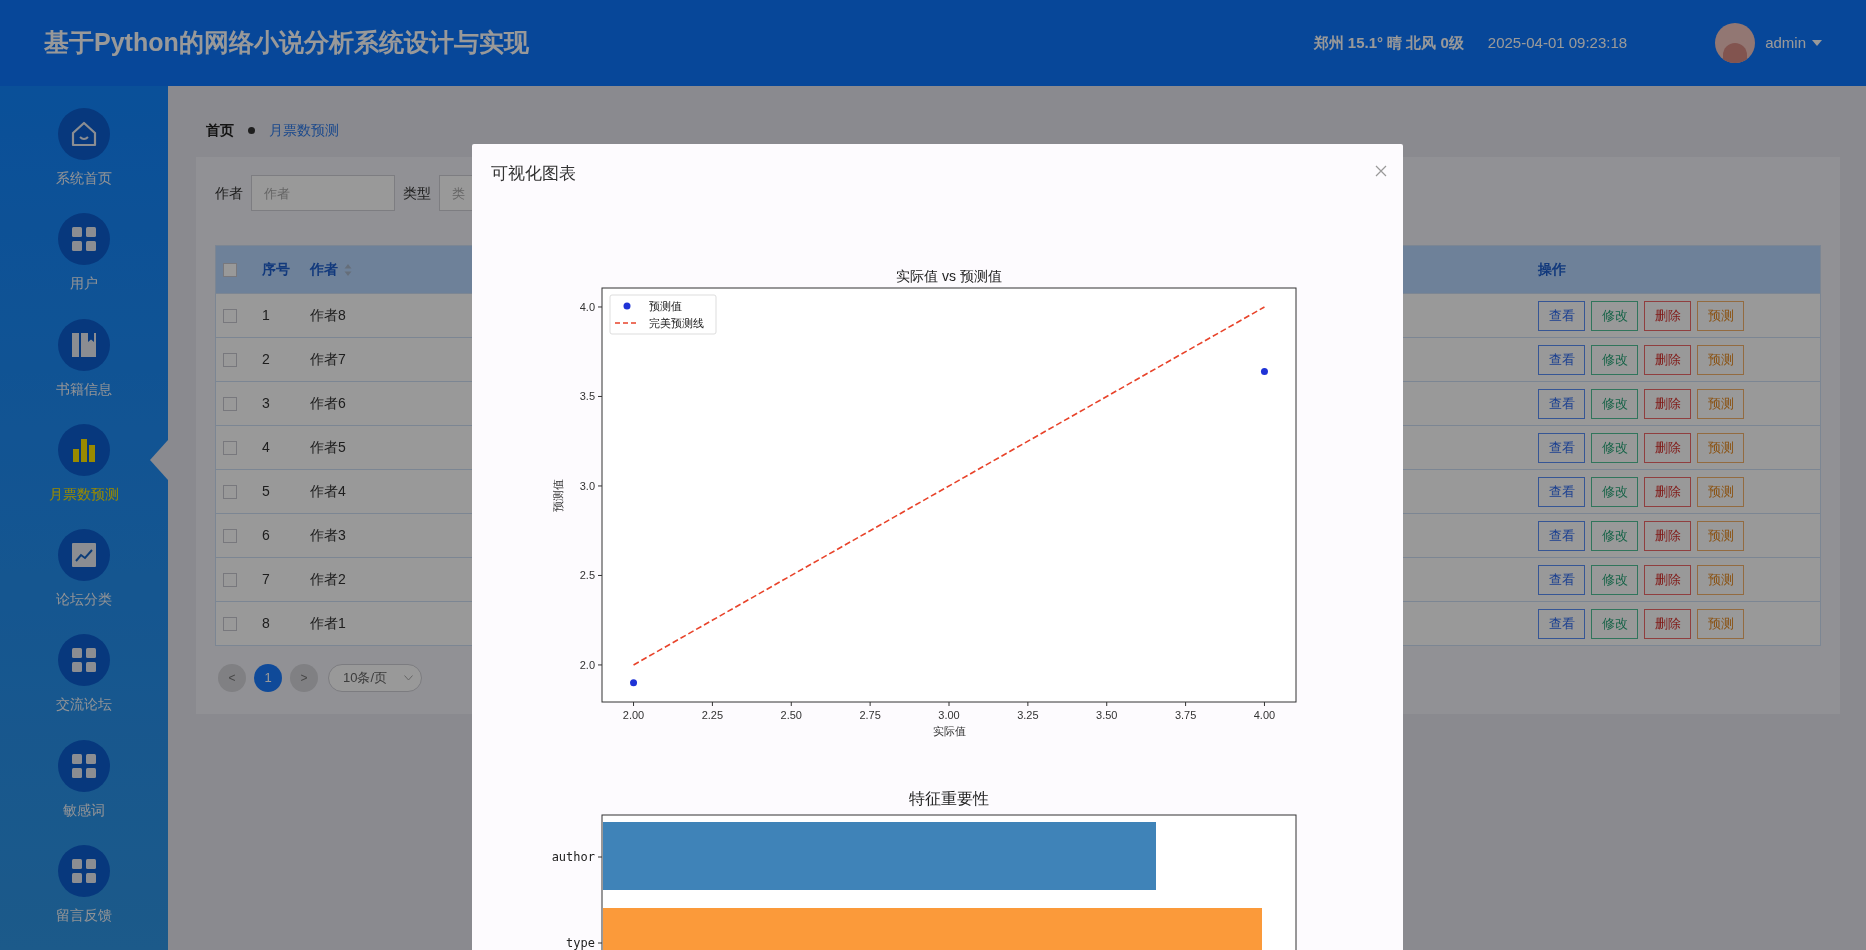 The width and height of the screenshot is (1866, 950). What do you see at coordinates (159, 459) in the screenshot?
I see `selection-pointer` at bounding box center [159, 459].